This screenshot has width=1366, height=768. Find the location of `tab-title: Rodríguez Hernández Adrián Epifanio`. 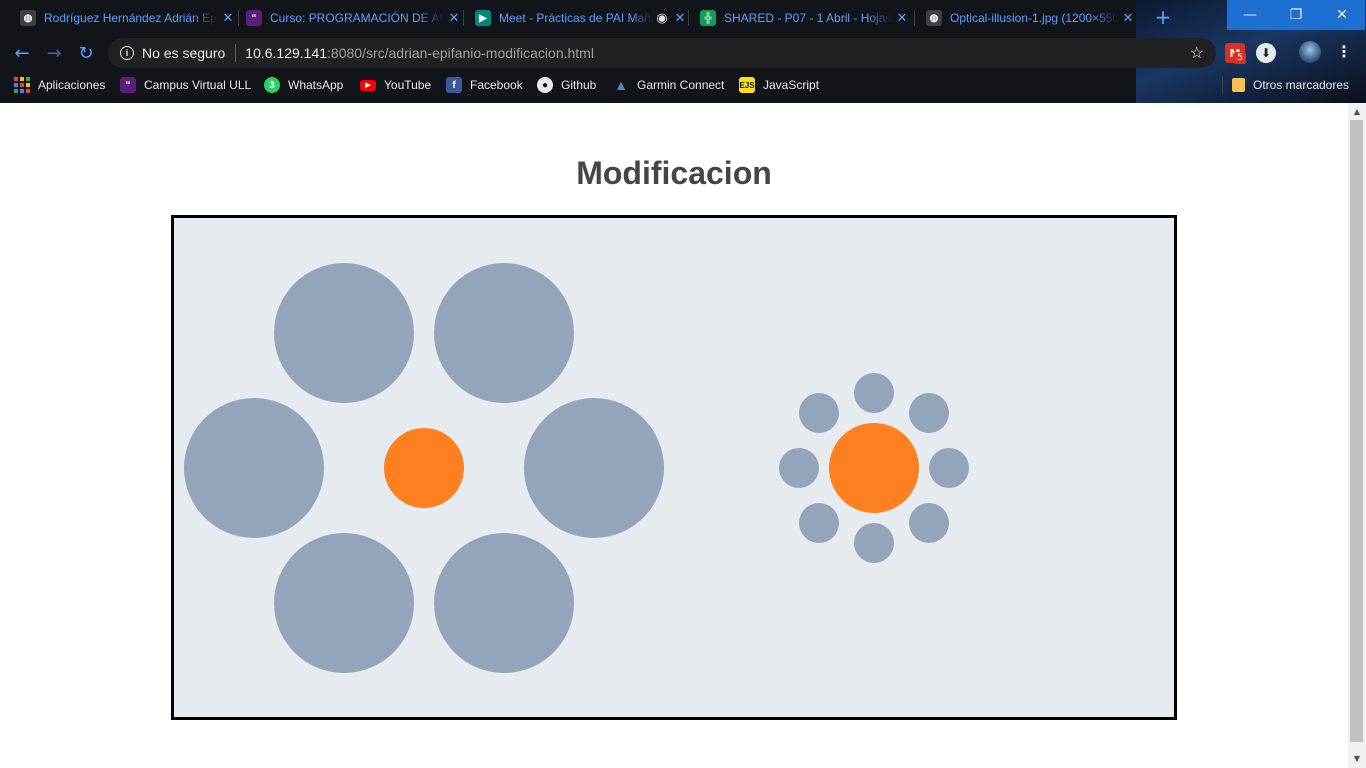

tab-title: Rodríguez Hernández Adrián Epifanio is located at coordinates (131, 18).